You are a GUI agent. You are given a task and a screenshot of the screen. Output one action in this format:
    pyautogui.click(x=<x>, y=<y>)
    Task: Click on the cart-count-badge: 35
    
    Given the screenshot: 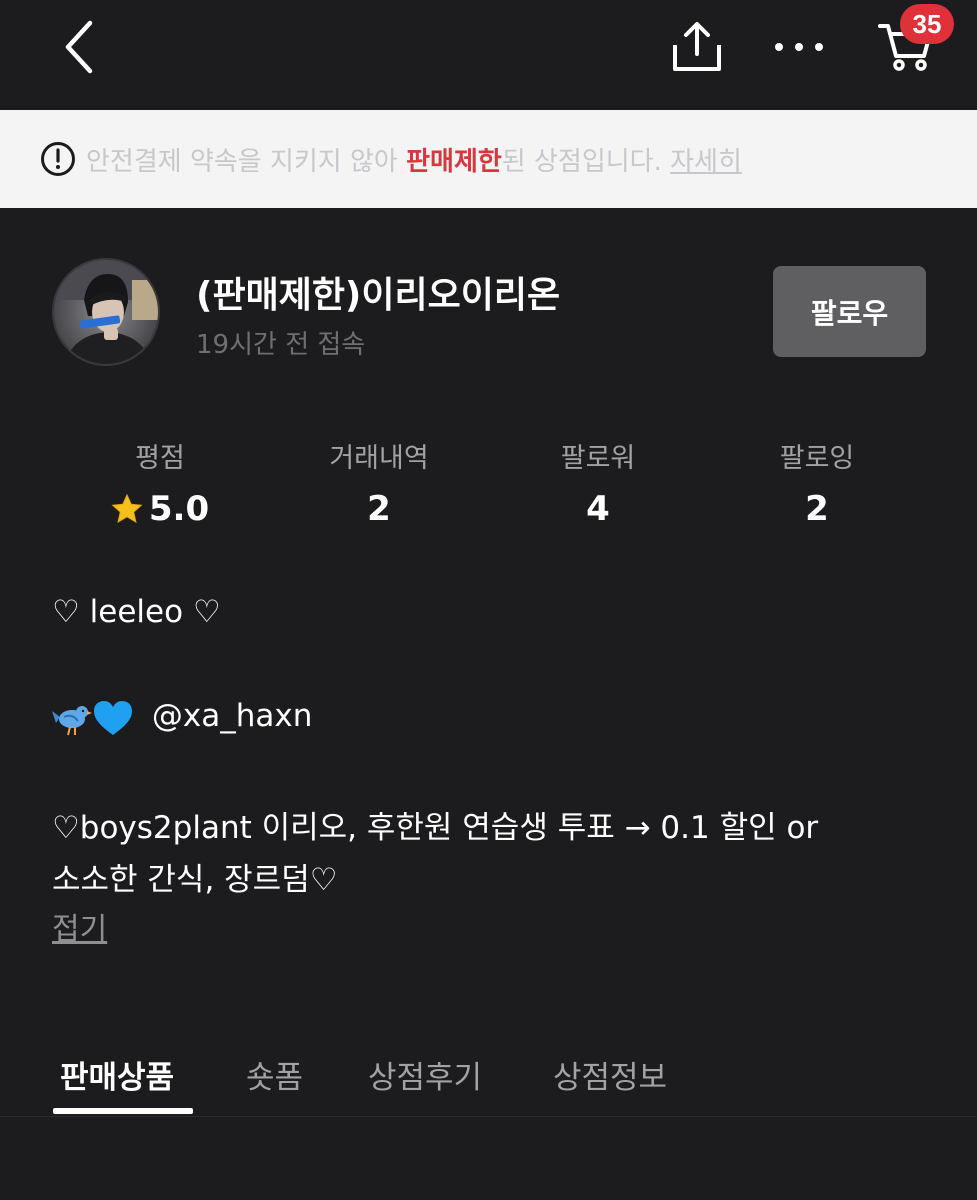 What is the action you would take?
    pyautogui.click(x=927, y=24)
    